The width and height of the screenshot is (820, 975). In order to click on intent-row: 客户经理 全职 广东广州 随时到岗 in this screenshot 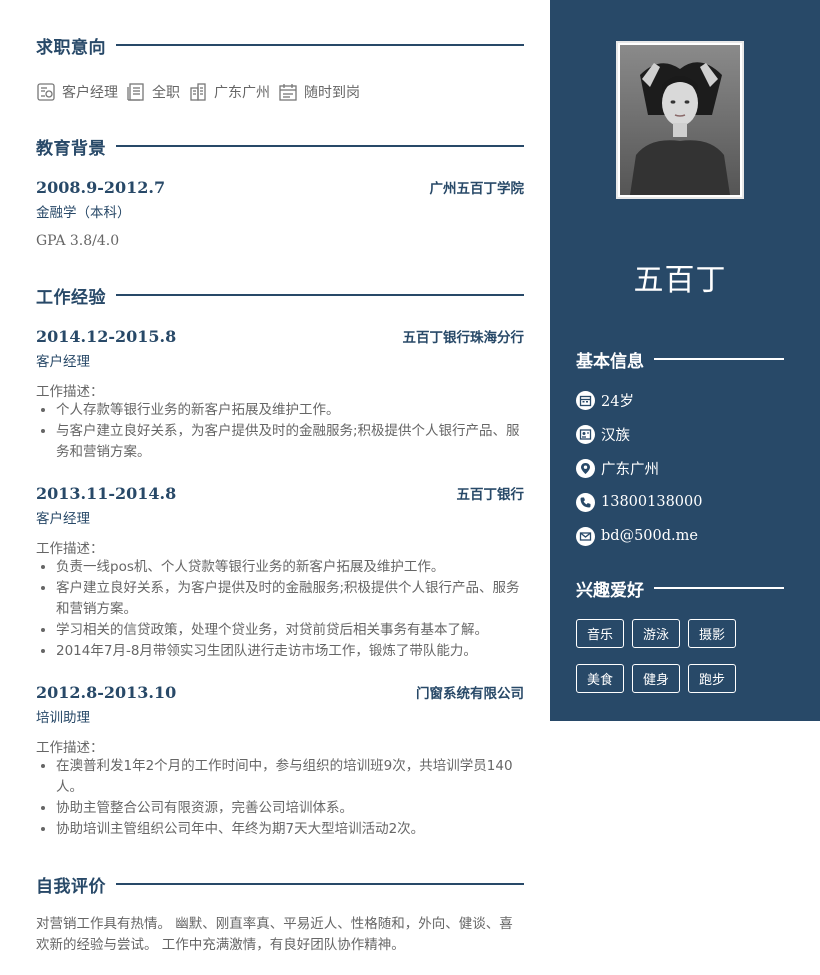, I will do `click(202, 92)`.